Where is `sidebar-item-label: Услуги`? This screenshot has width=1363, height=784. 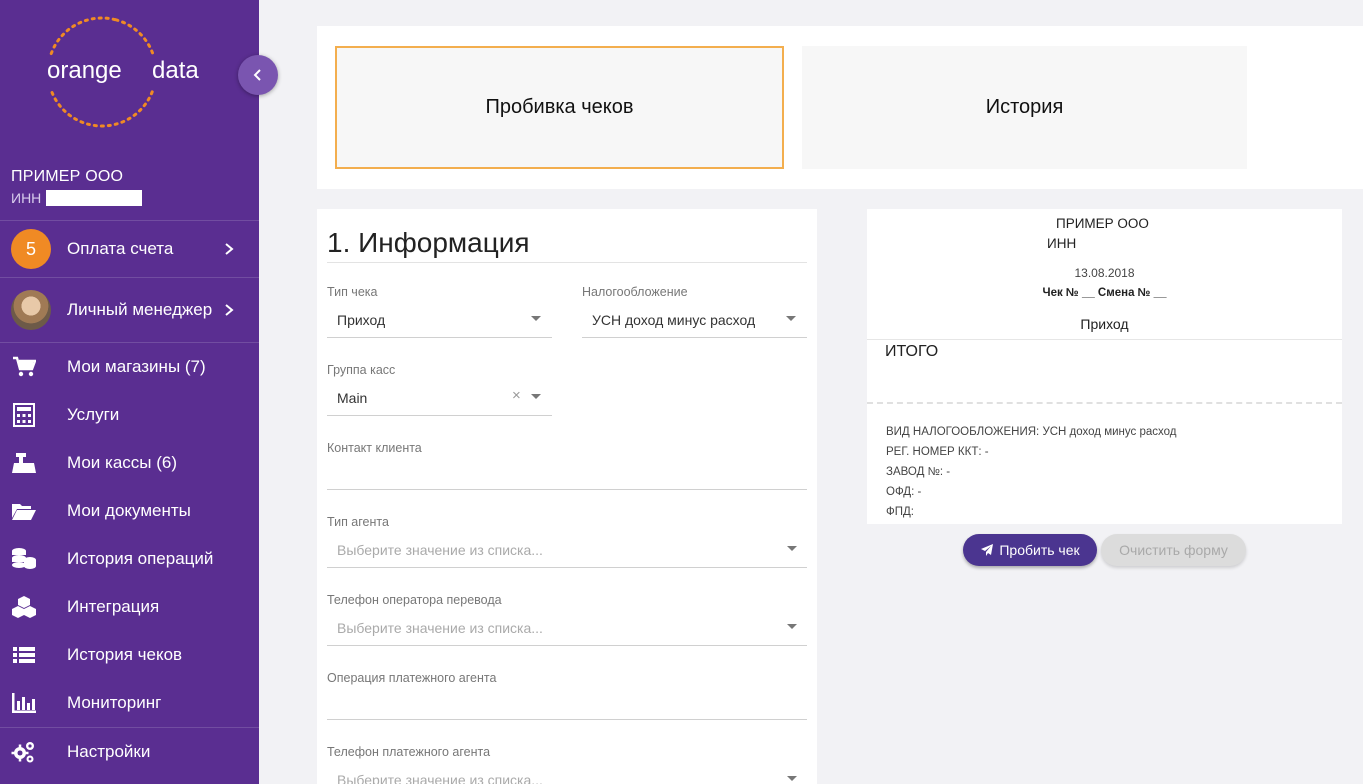 sidebar-item-label: Услуги is located at coordinates (93, 414).